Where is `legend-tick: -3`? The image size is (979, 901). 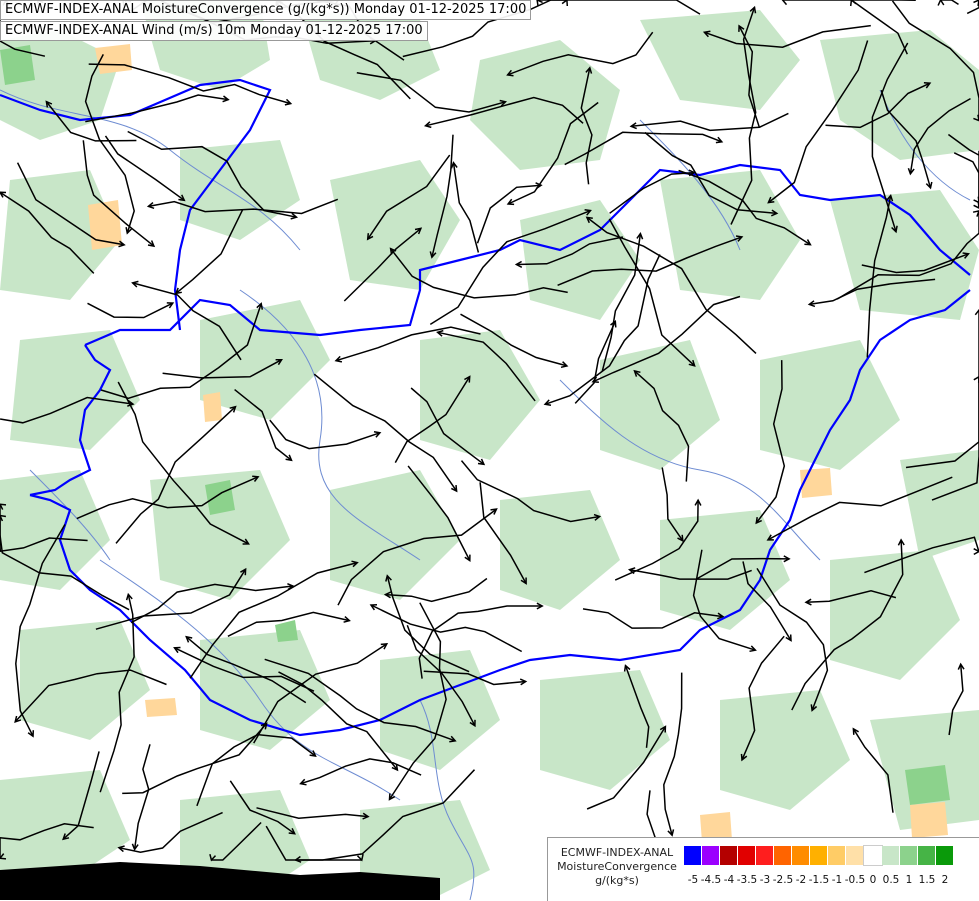 legend-tick: -3 is located at coordinates (765, 880).